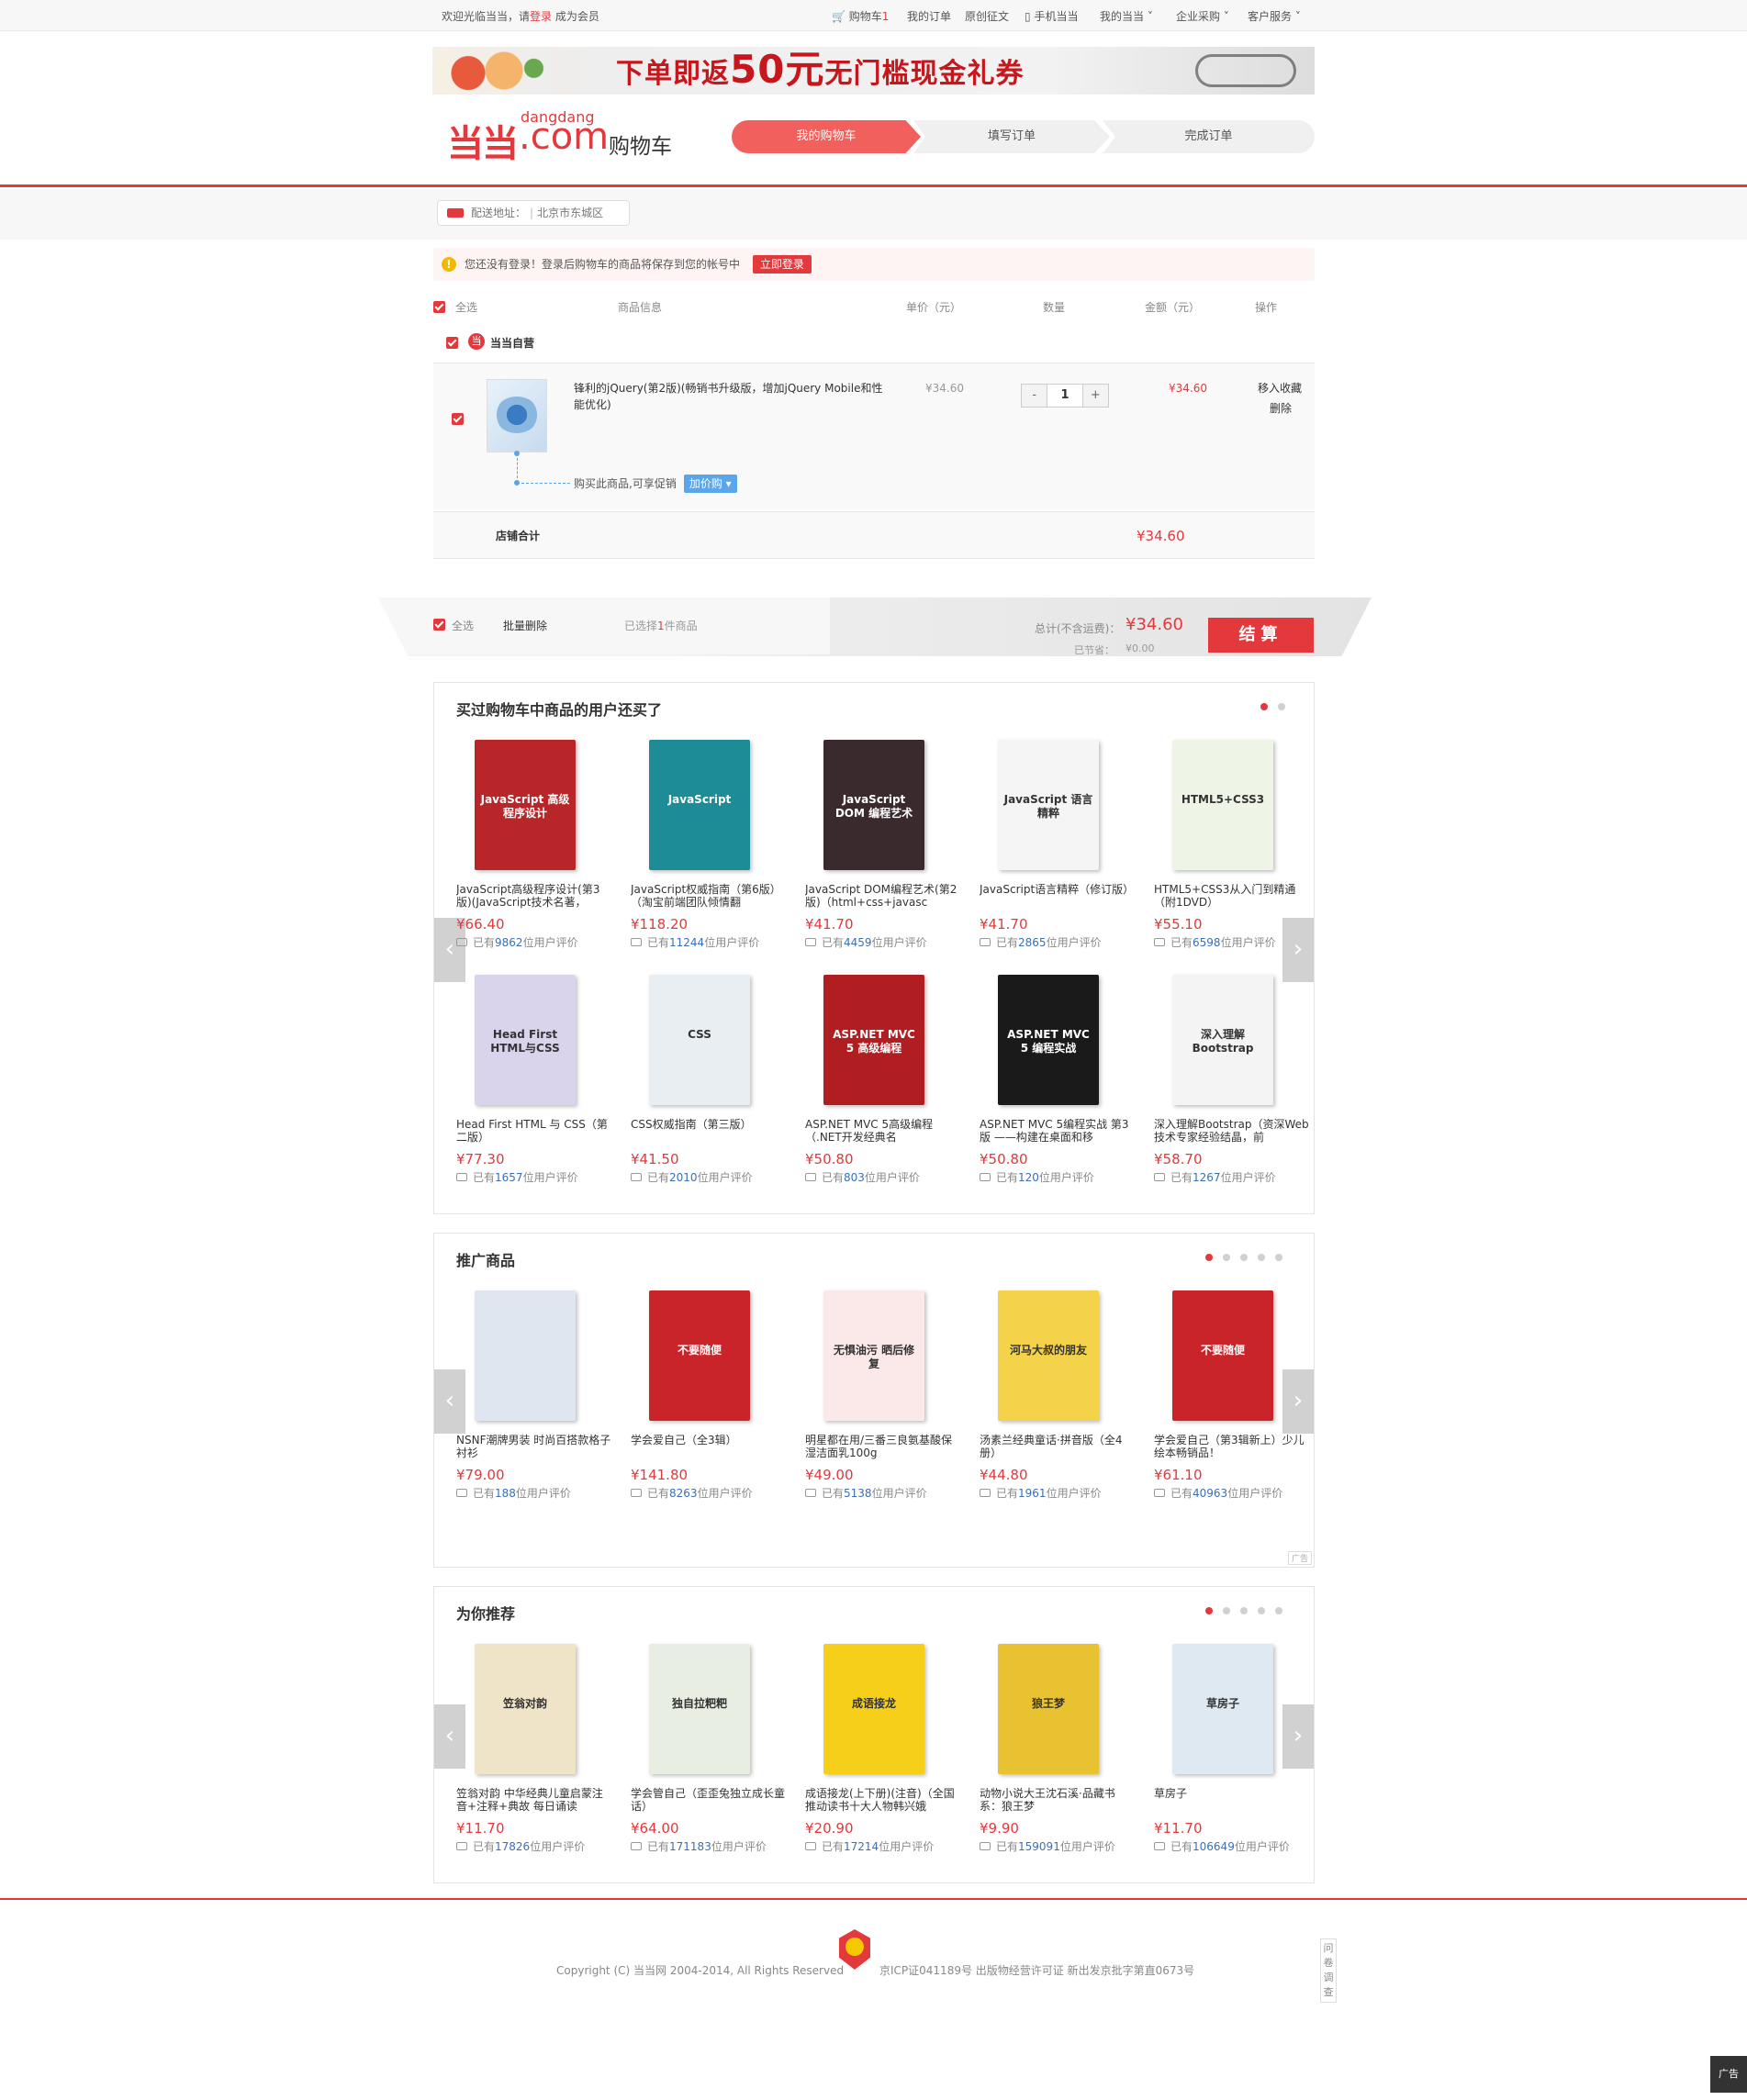  Describe the element at coordinates (1095, 396) in the screenshot. I see `qty-plus-button: +` at that location.